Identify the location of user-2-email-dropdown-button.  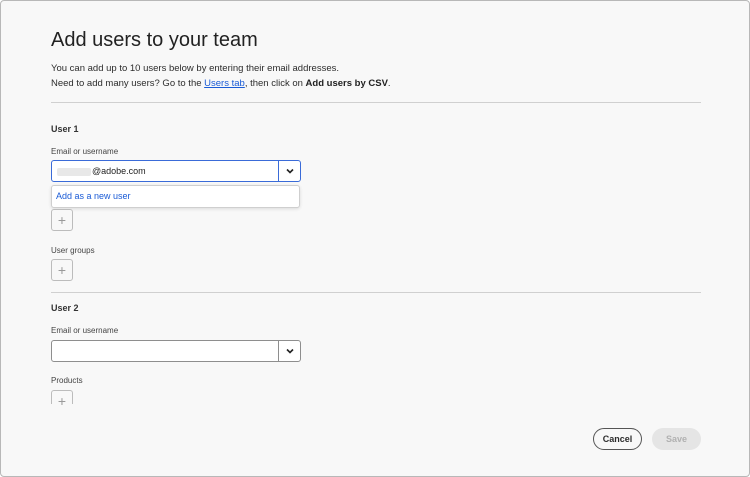
(289, 351).